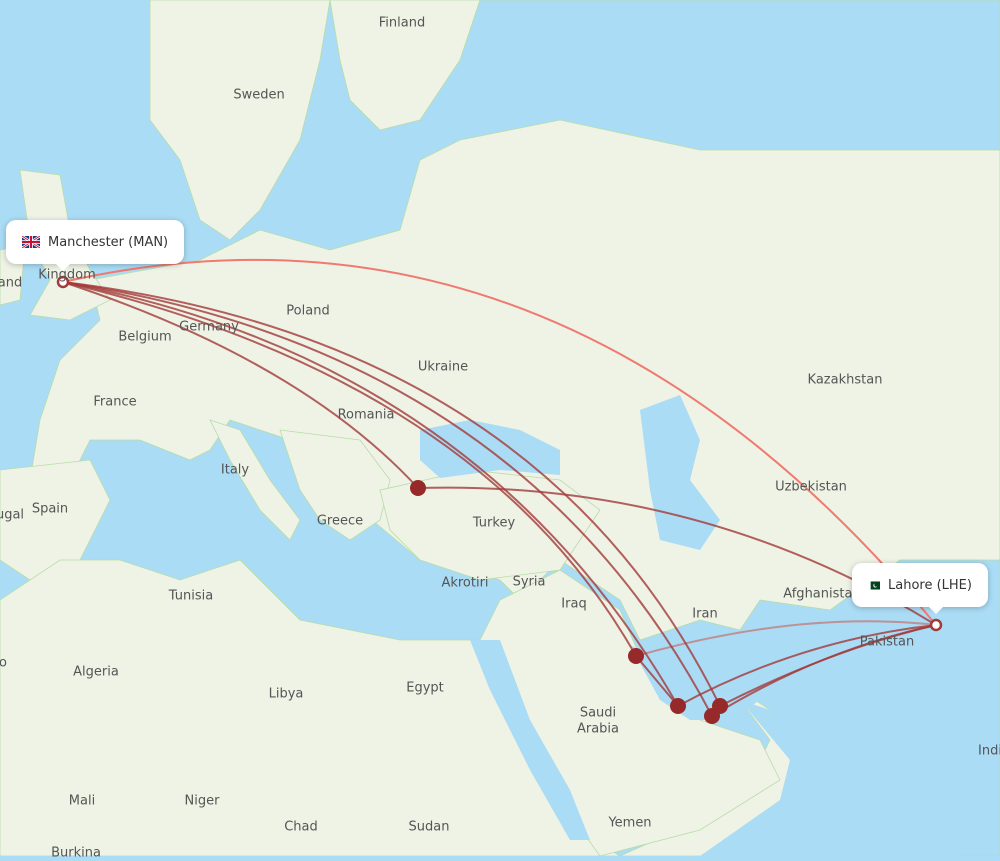 This screenshot has height=861, width=1000. Describe the element at coordinates (874, 585) in the screenshot. I see `pk-flag-icon` at that location.